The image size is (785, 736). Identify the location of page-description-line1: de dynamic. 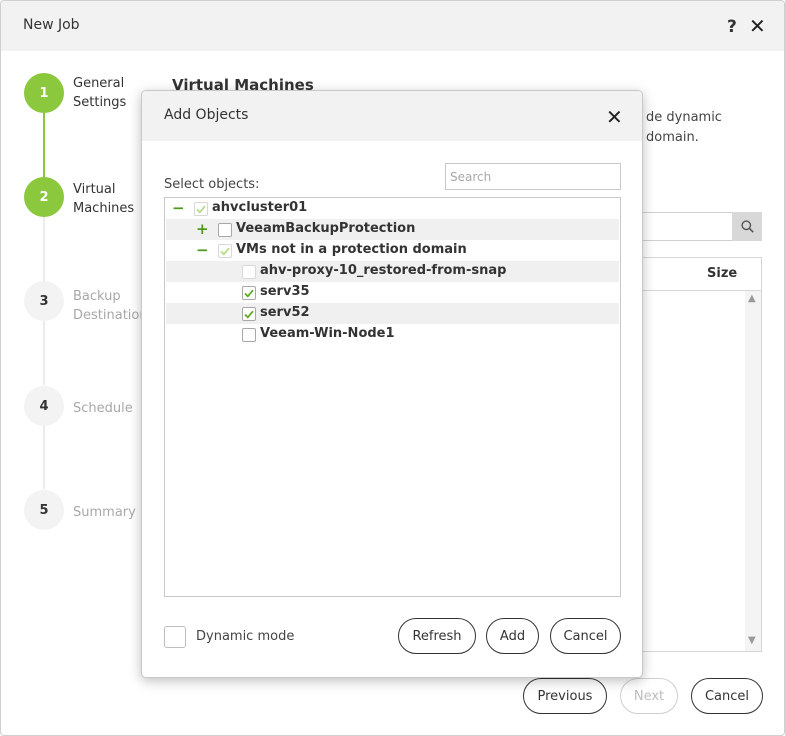
(684, 117).